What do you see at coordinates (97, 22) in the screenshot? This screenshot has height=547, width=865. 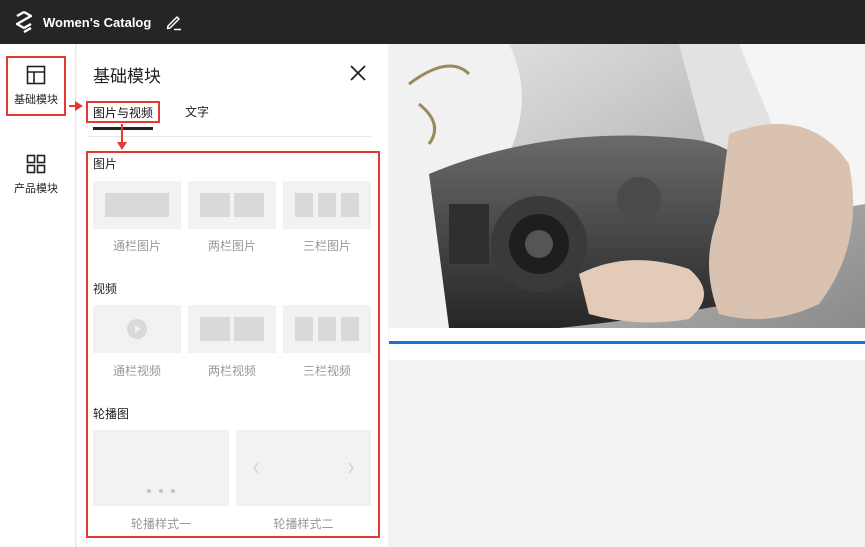 I see `app-title: Women's Catalog` at bounding box center [97, 22].